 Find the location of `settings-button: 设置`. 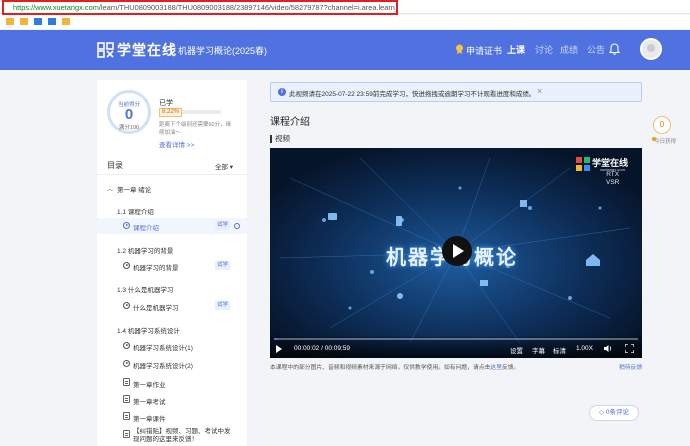

settings-button: 设置 is located at coordinates (516, 350).